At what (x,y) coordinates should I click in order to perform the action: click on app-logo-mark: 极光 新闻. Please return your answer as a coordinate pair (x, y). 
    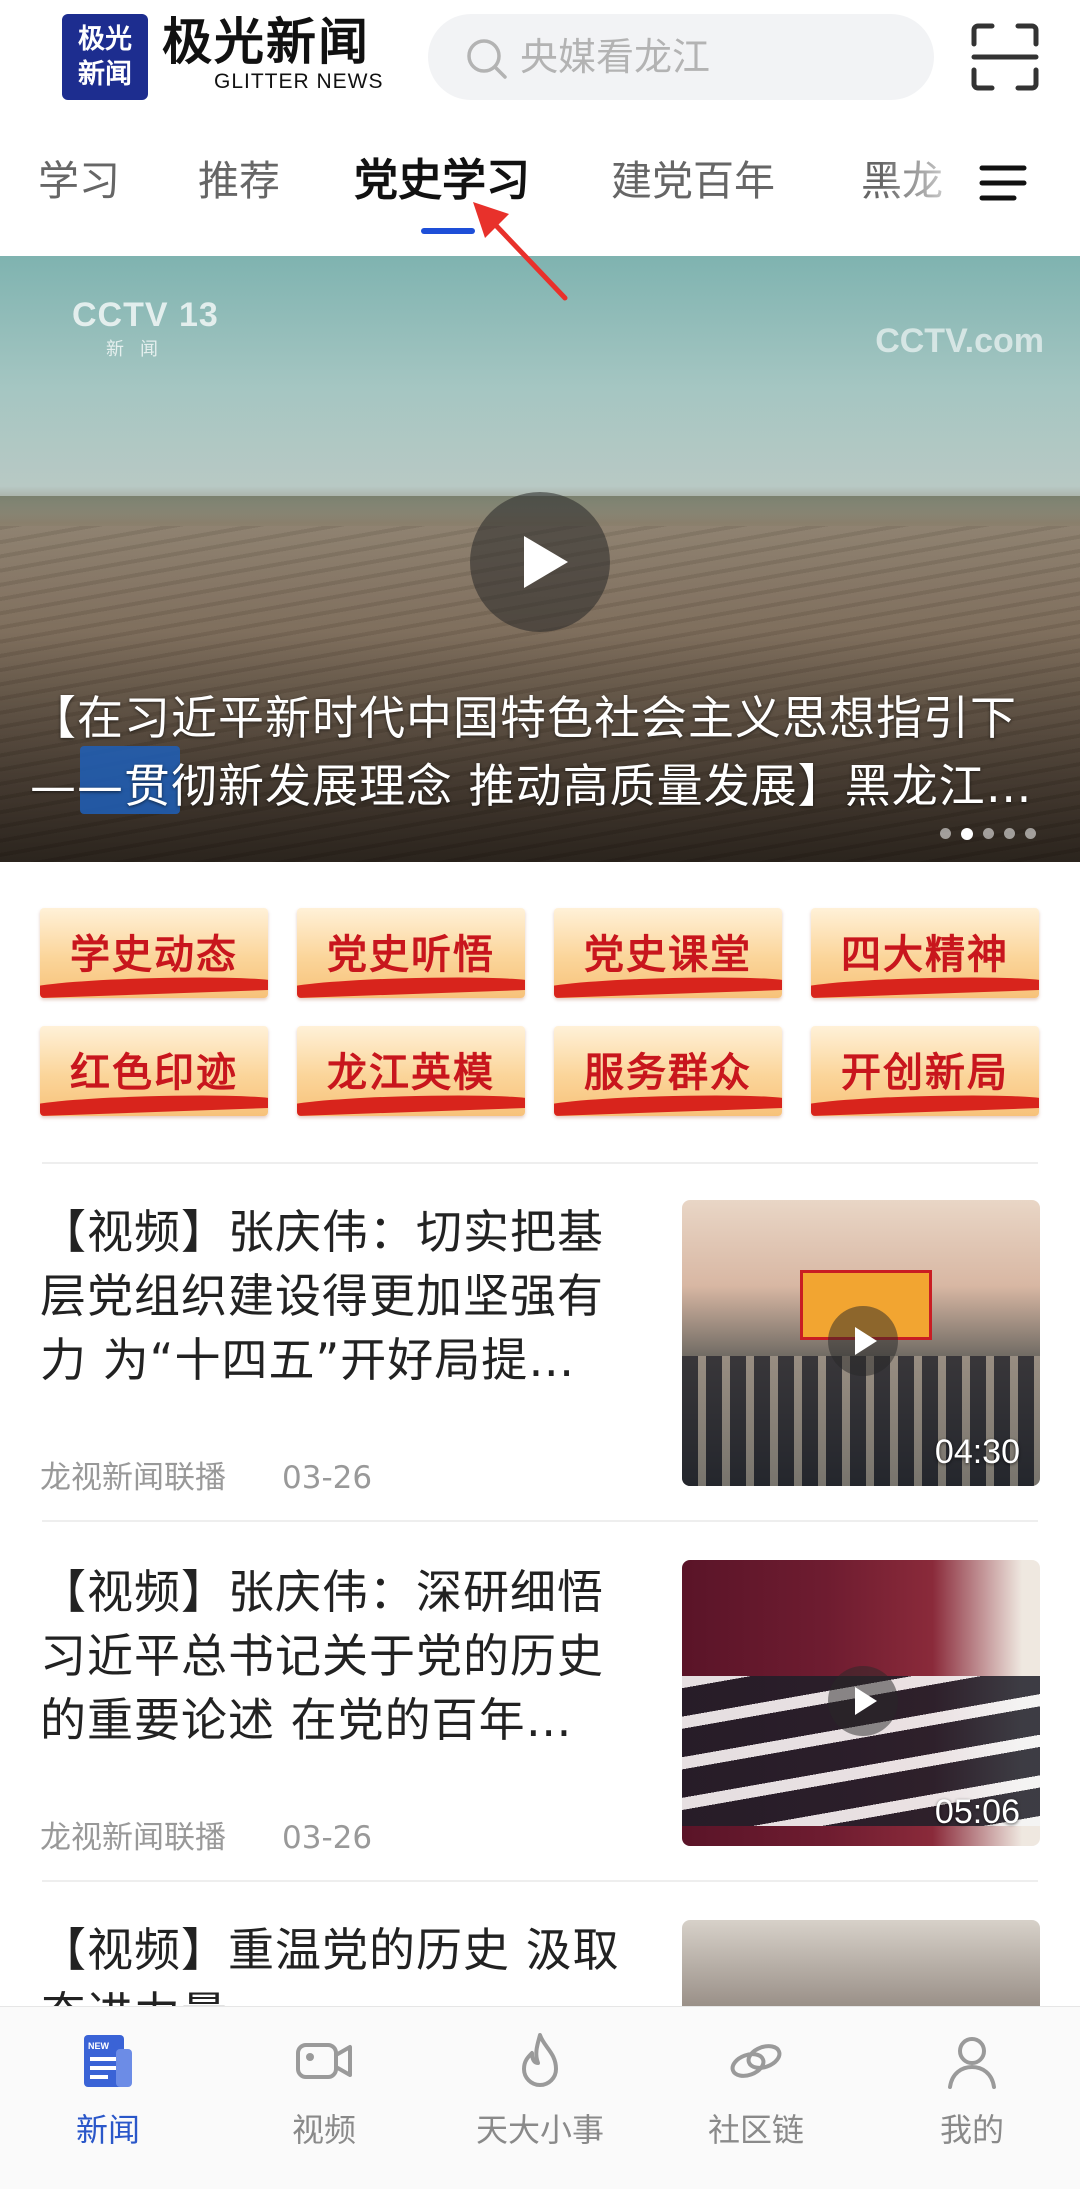
    Looking at the image, I should click on (105, 57).